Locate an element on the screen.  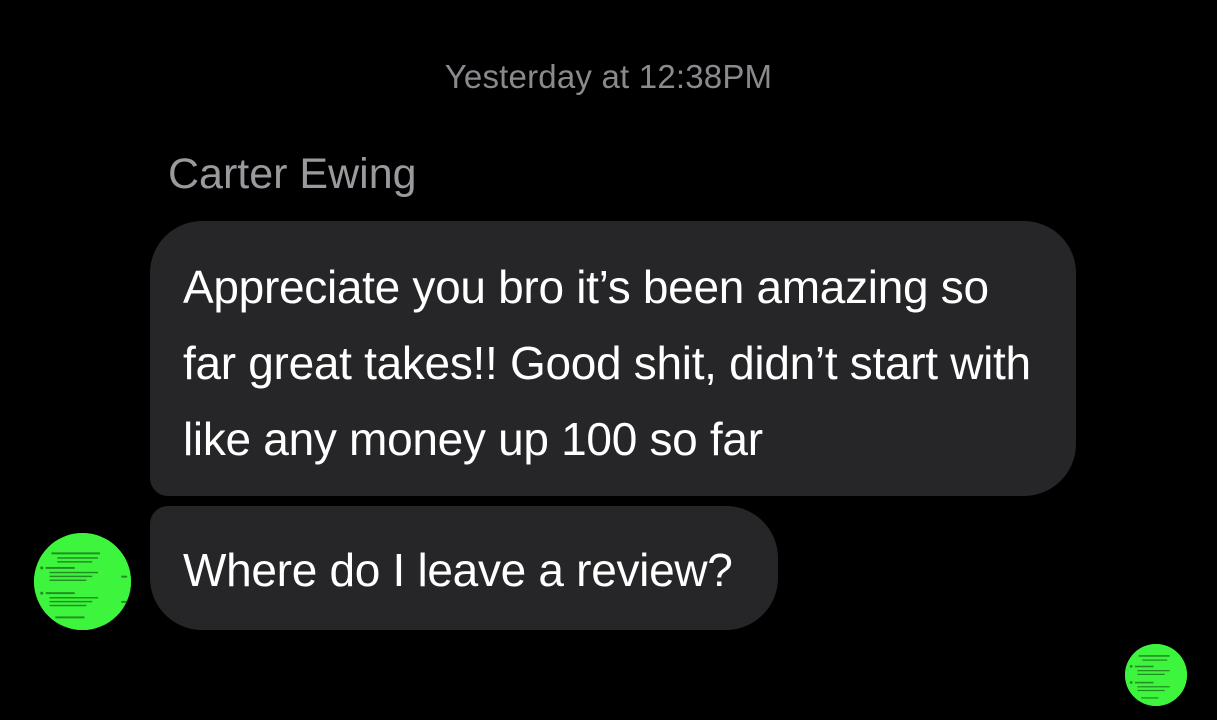
message-timestamp: Yesterday at 12:38PM is located at coordinates (608, 76).